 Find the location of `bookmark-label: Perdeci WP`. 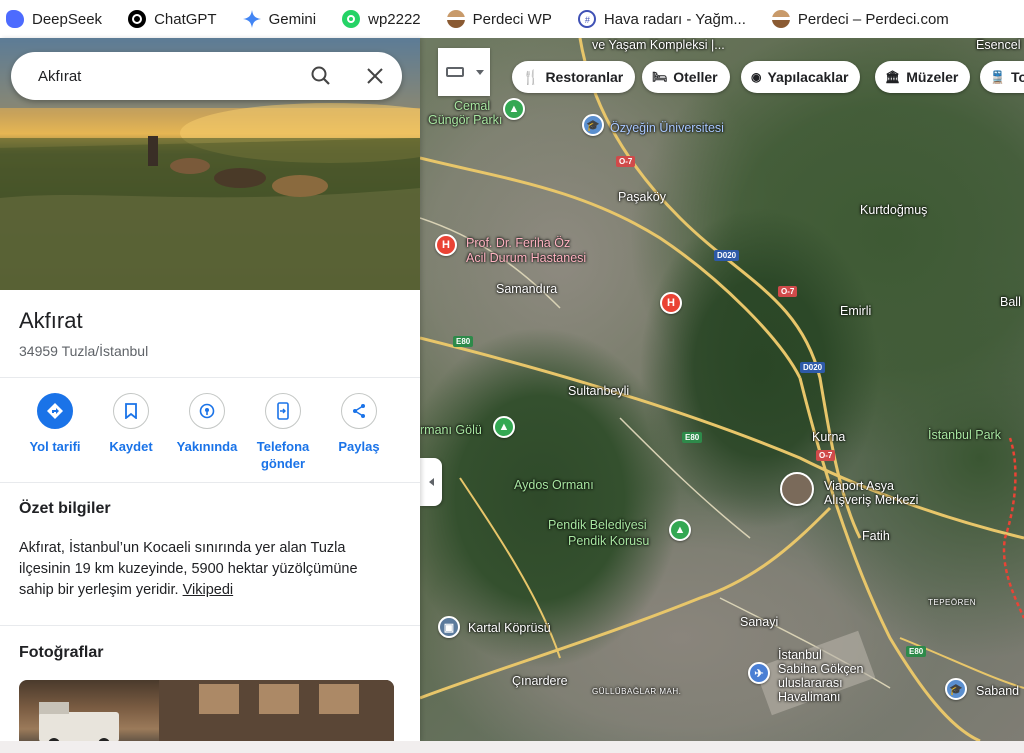

bookmark-label: Perdeci WP is located at coordinates (512, 19).